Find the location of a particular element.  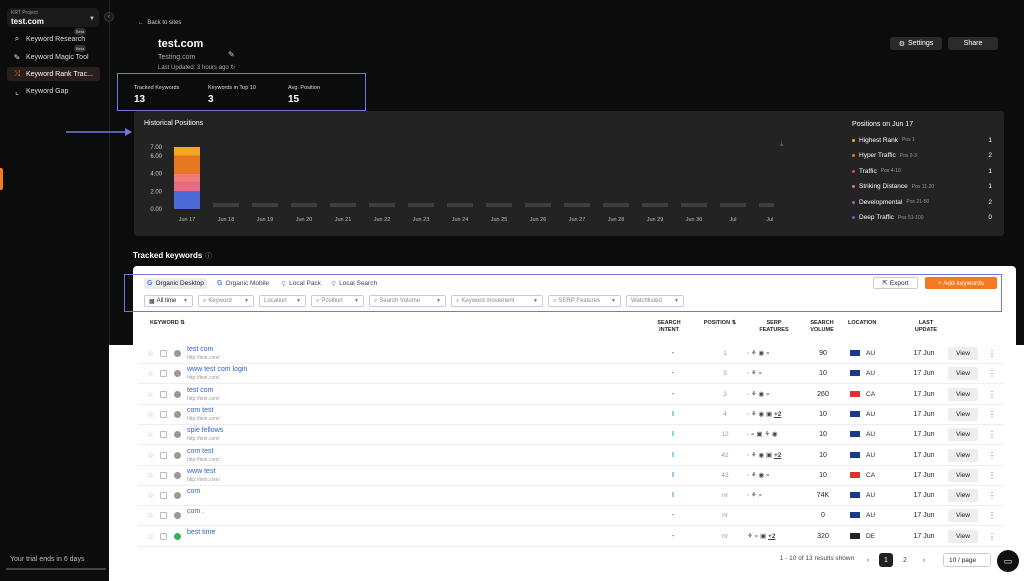

column-header-search-volume: SEARCH VOLUME is located at coordinates (822, 327).